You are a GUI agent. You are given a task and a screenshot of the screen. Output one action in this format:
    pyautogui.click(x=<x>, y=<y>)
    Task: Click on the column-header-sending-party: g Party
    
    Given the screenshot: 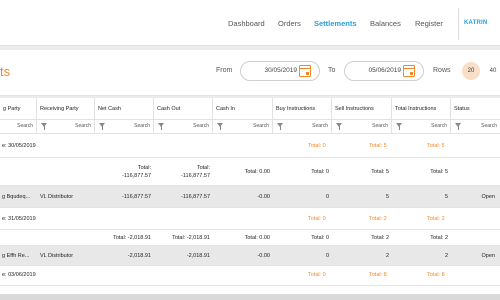 What is the action you would take?
    pyautogui.click(x=18, y=109)
    